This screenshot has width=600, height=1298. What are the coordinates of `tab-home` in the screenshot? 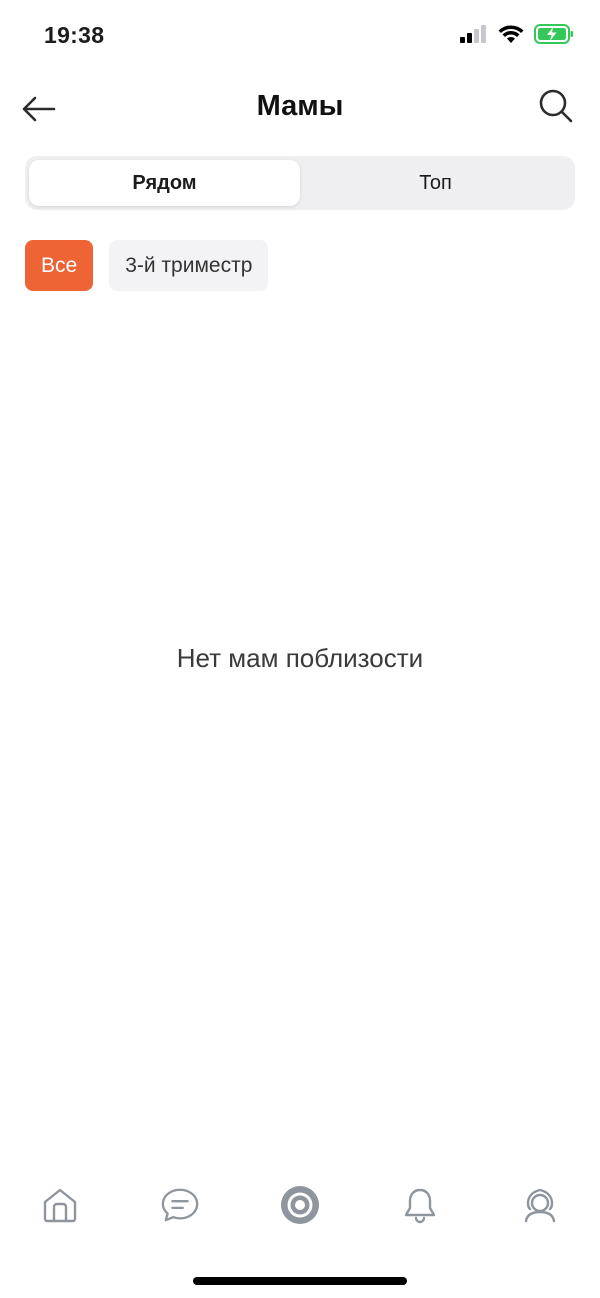 It's located at (60, 1205).